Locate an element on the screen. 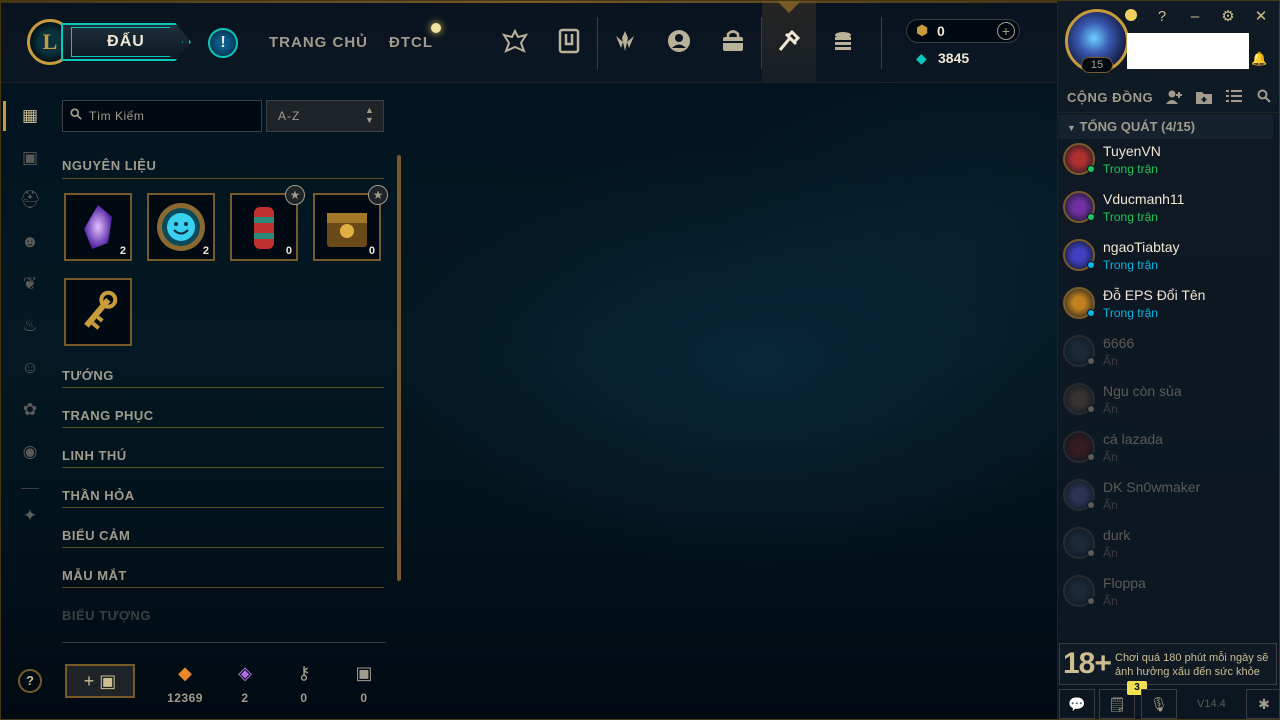 This screenshot has width=1280, height=720. store-bag-icon is located at coordinates (733, 41).